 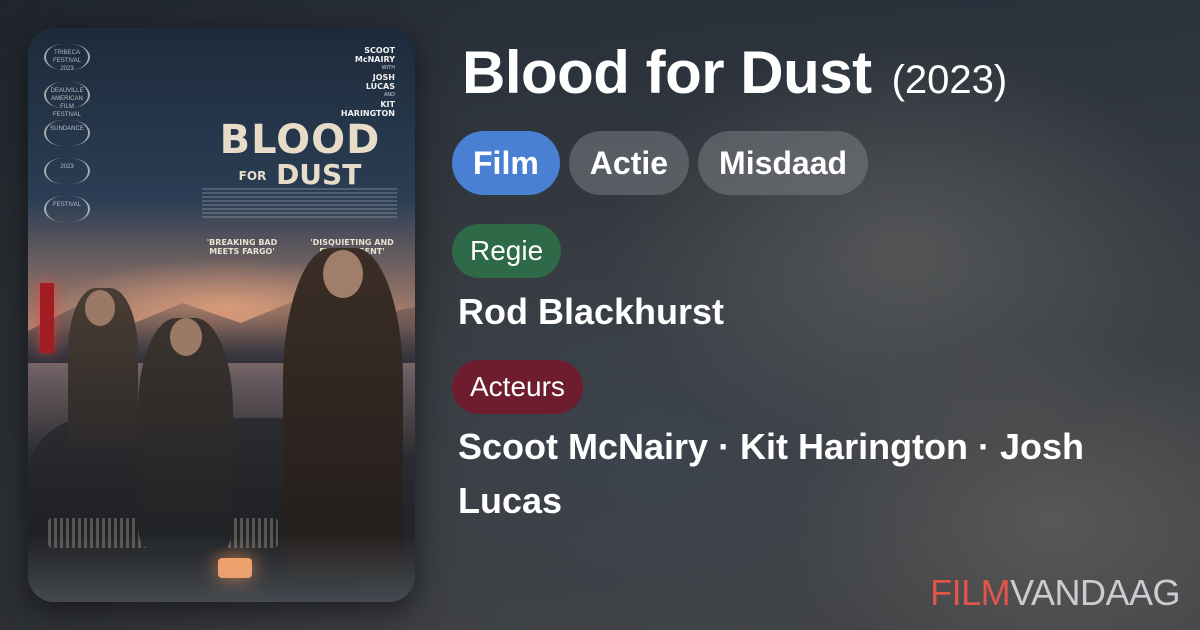 What do you see at coordinates (67, 100) in the screenshot?
I see `laurel-badge: DEAUVILLE AMERICAN FILM FESTIVAL` at bounding box center [67, 100].